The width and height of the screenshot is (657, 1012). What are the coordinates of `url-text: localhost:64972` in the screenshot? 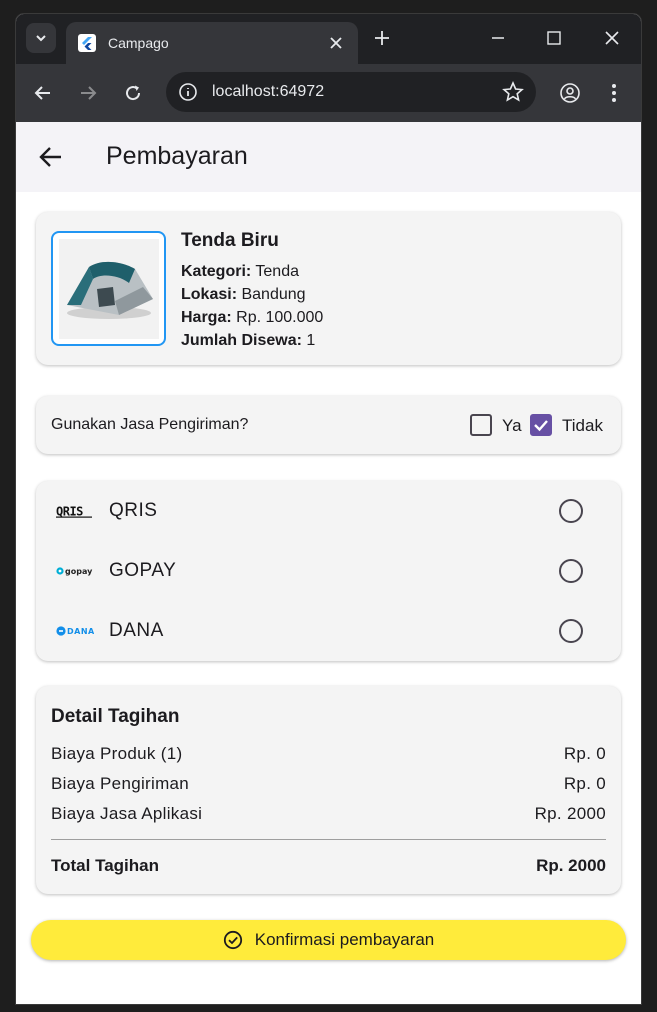 It's located at (268, 91).